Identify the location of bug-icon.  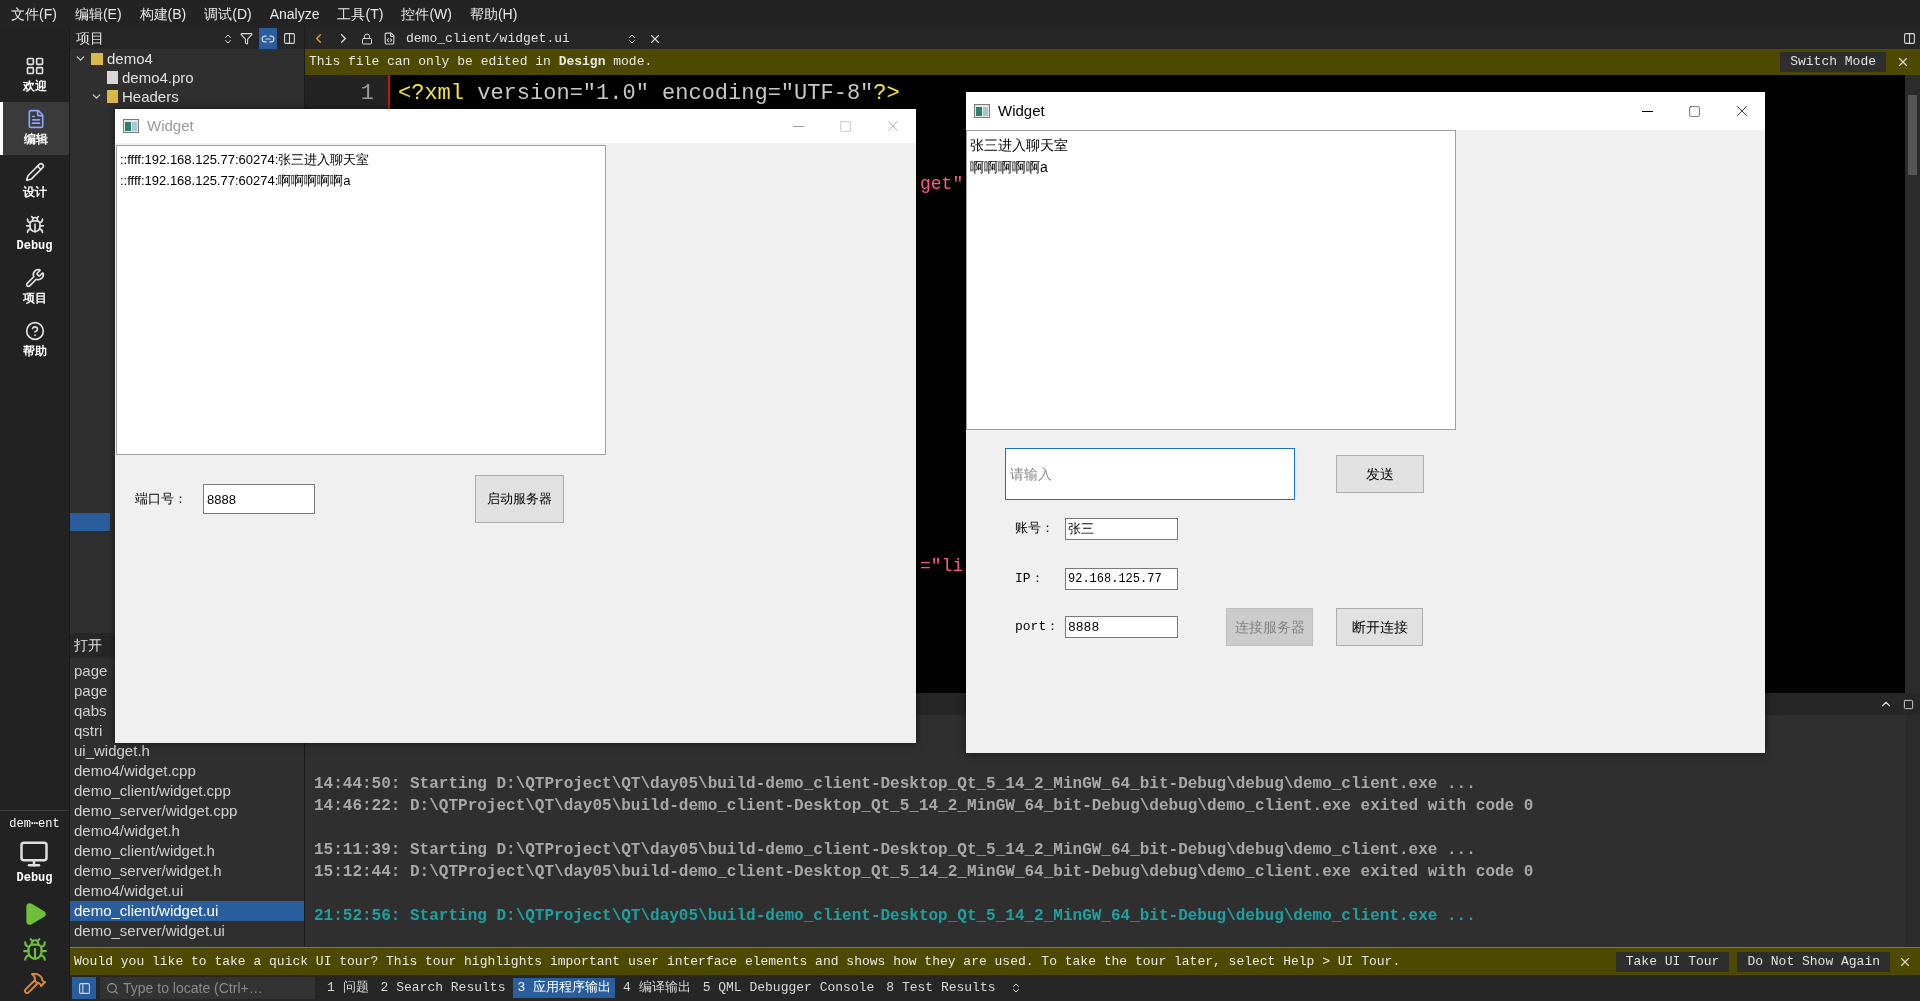
(34, 224).